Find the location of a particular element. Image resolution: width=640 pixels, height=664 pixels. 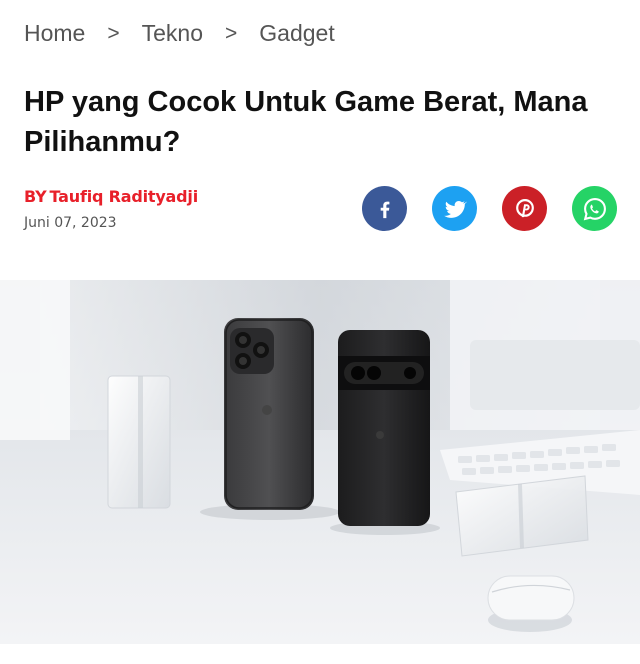

pinterest-icon is located at coordinates (524, 207).